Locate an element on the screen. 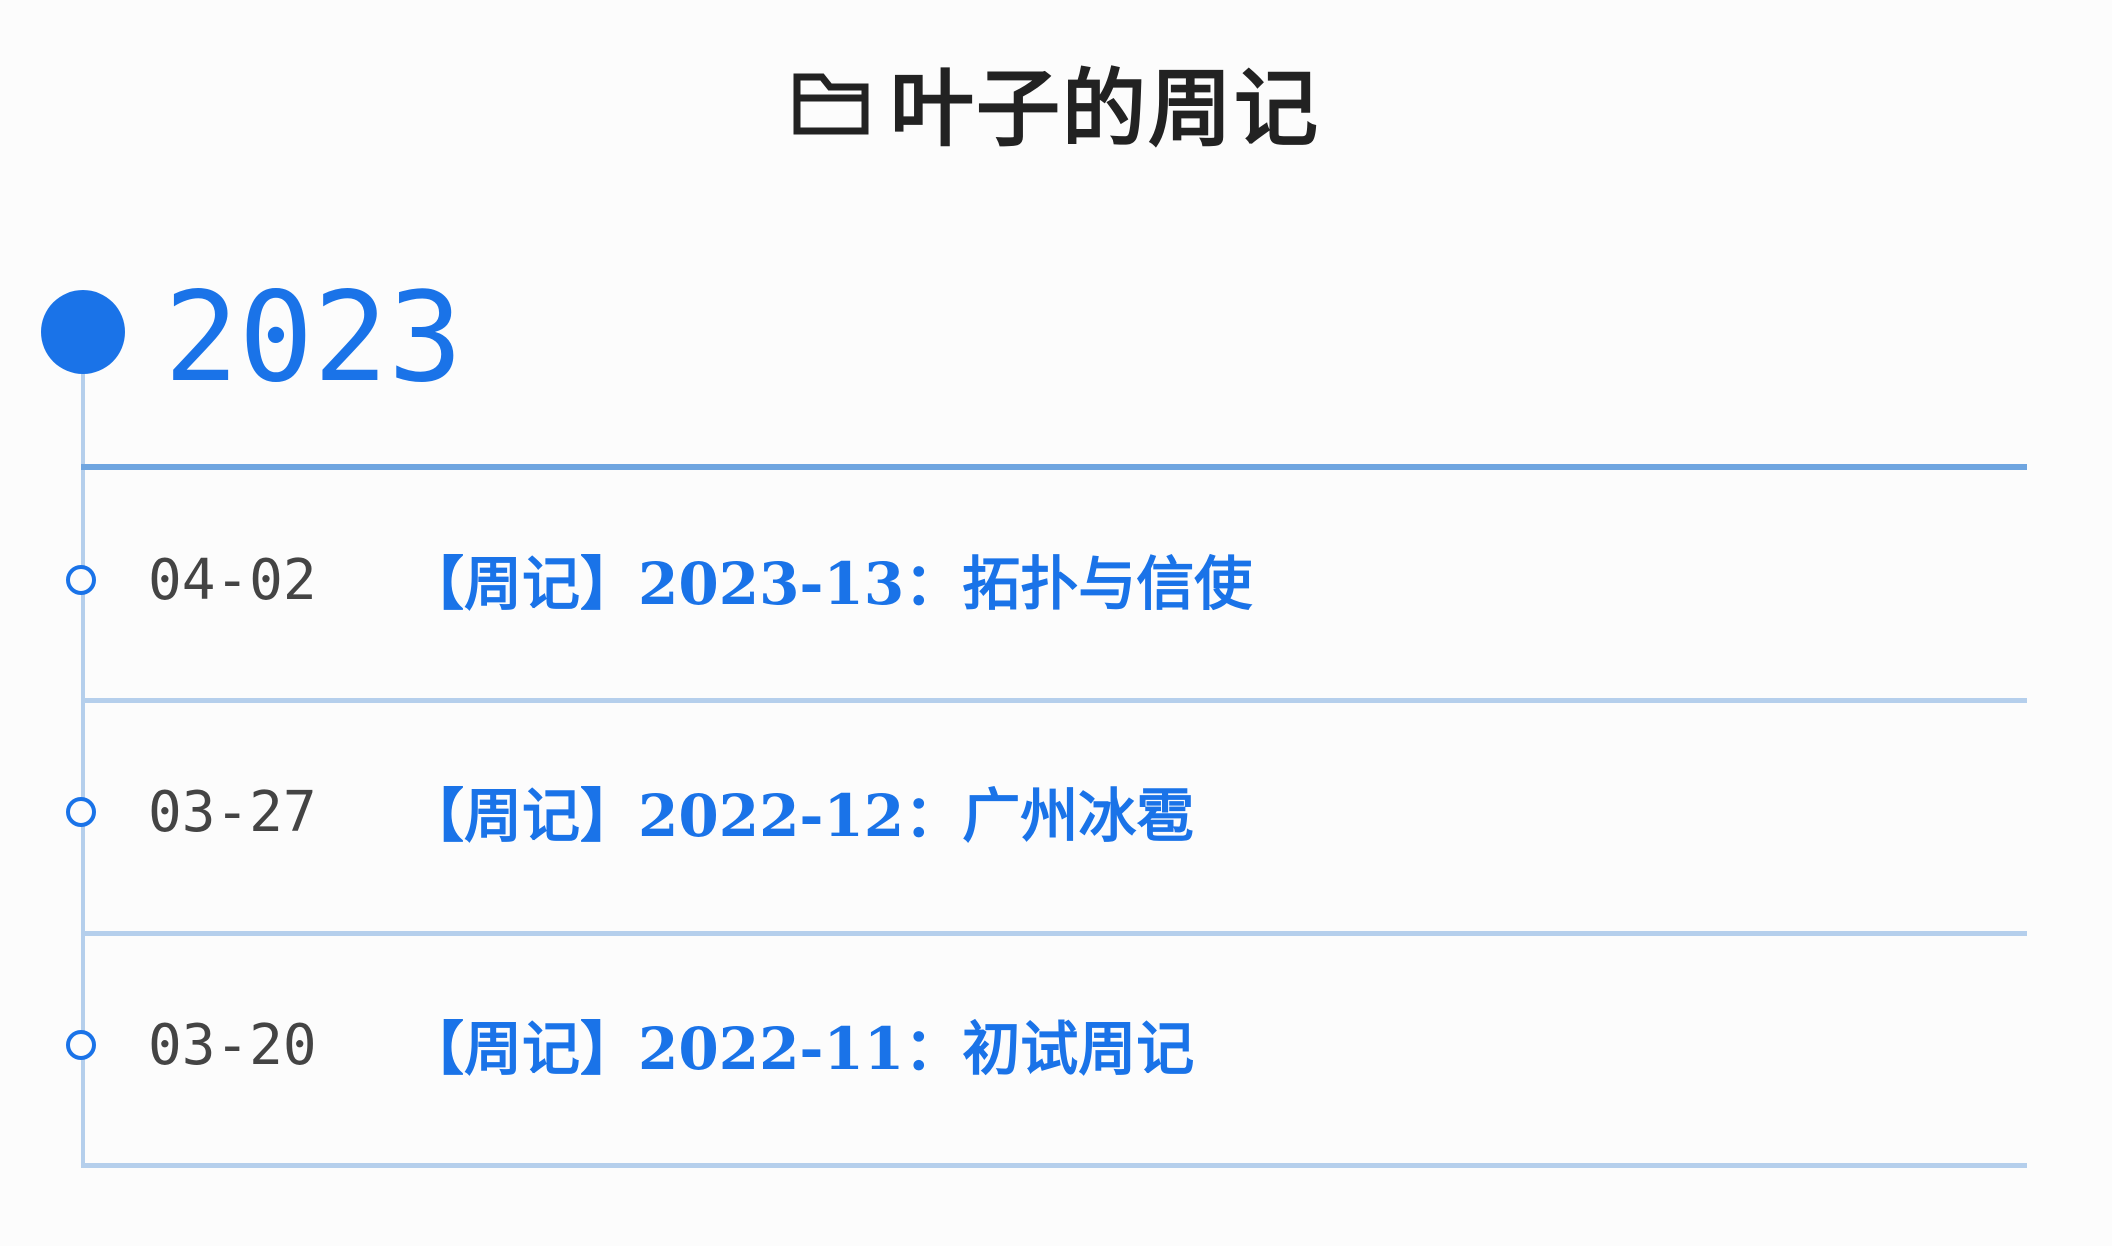 The width and height of the screenshot is (2112, 1246). year-marker-dot is located at coordinates (83, 332).